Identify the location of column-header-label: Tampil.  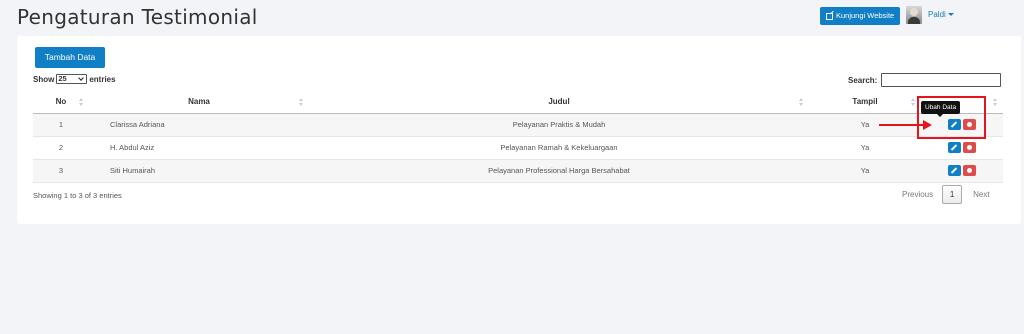
(865, 102).